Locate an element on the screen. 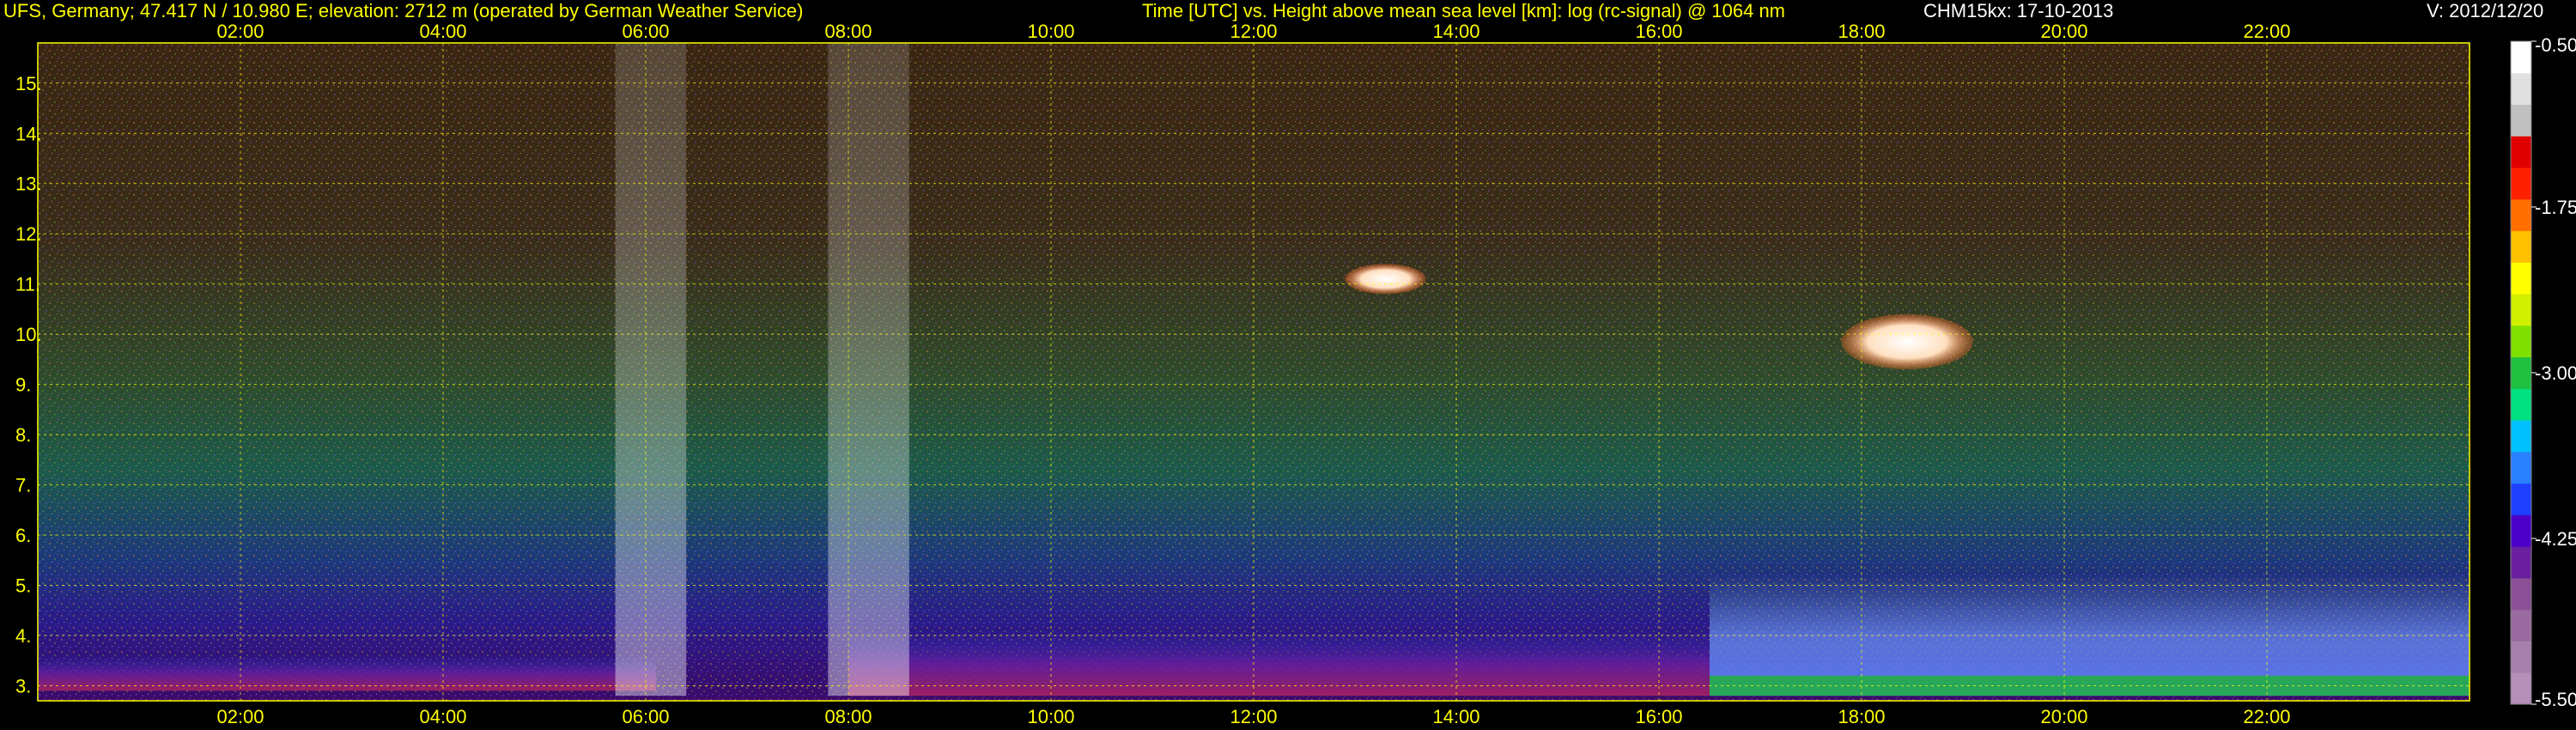  y-tick-label: 13. is located at coordinates (28, 184).